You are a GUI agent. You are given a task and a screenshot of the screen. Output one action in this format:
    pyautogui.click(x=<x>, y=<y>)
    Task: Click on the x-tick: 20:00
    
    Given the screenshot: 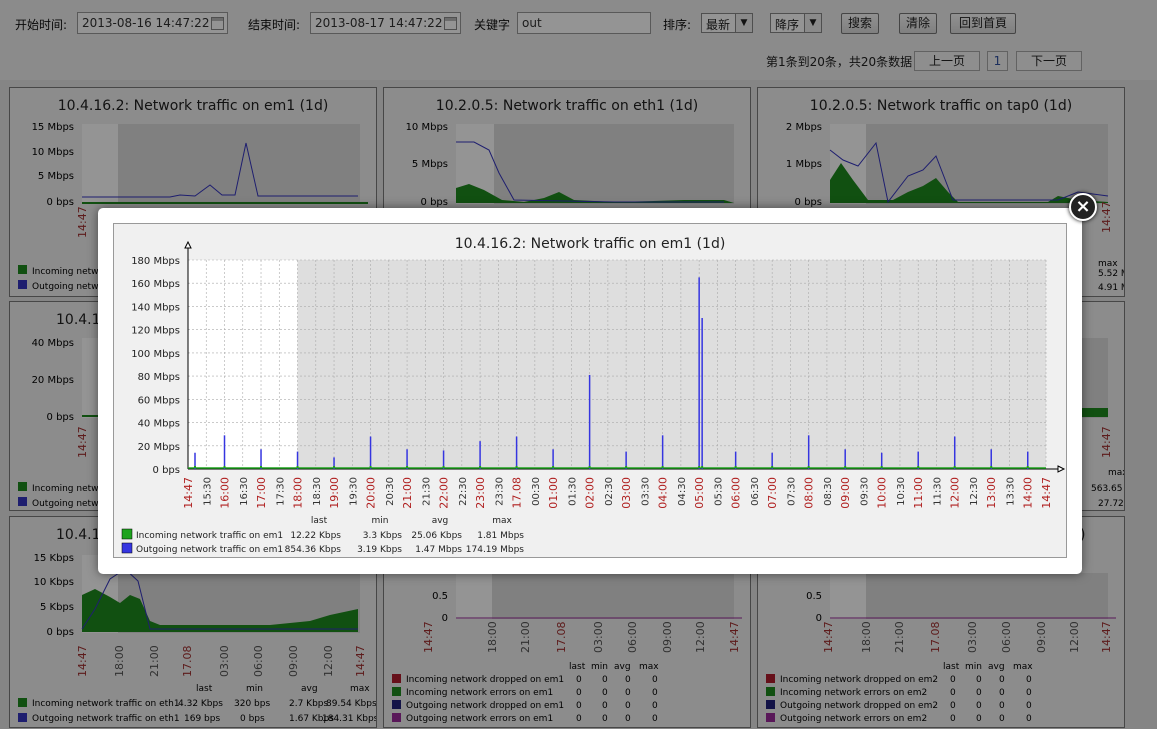 What is the action you would take?
    pyautogui.click(x=371, y=493)
    